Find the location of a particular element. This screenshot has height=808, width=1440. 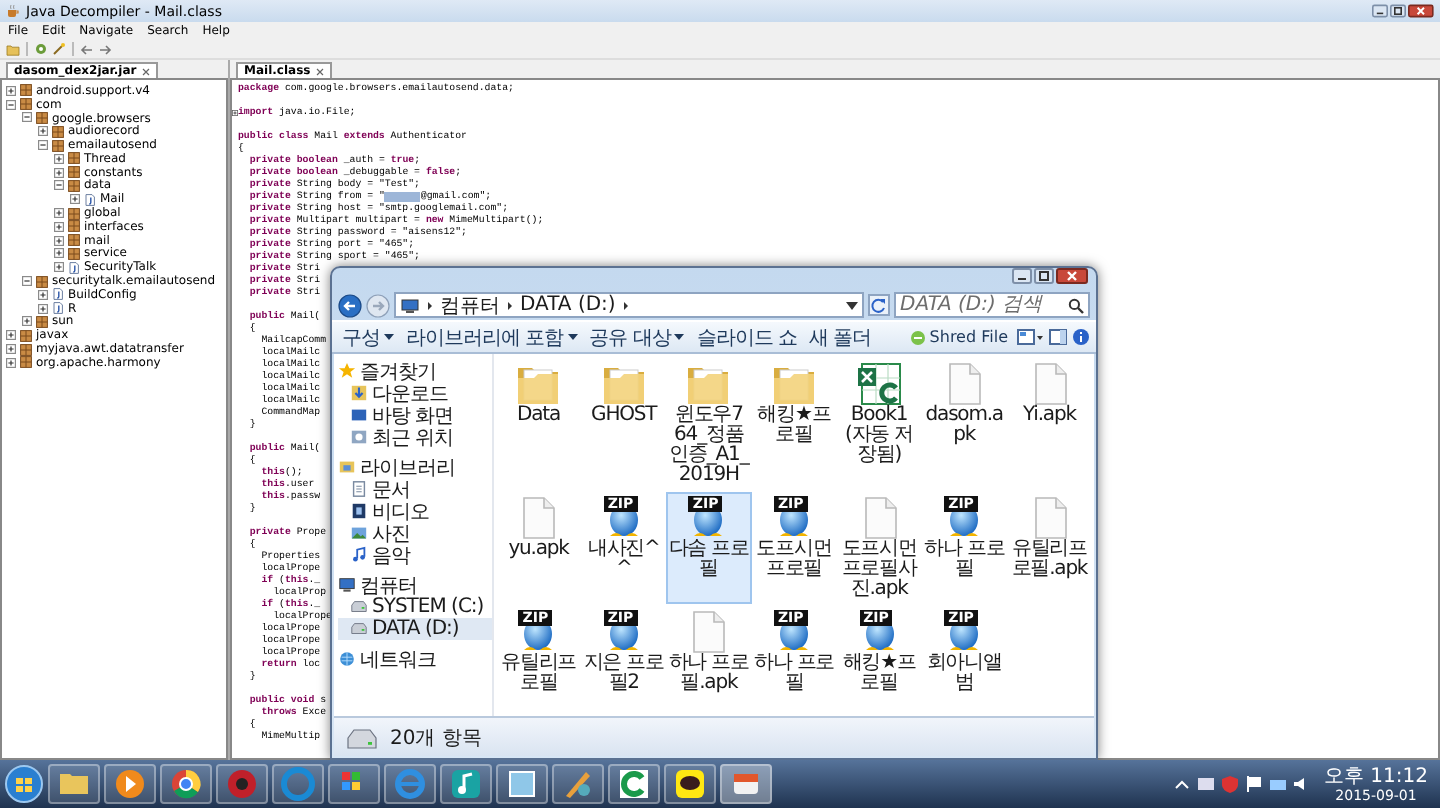

breadcrumb-item: 컴퓨터 is located at coordinates (470, 305).